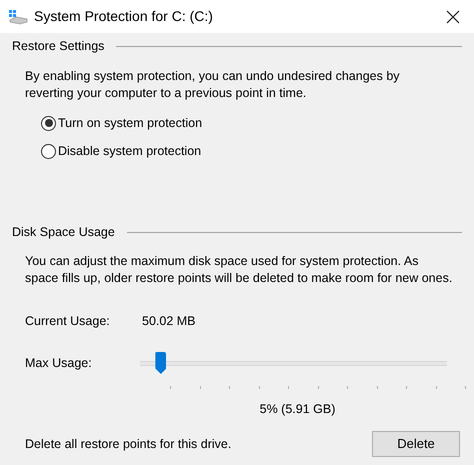 This screenshot has height=465, width=474. I want to click on radio-option: Disable system protection, so click(247, 151).